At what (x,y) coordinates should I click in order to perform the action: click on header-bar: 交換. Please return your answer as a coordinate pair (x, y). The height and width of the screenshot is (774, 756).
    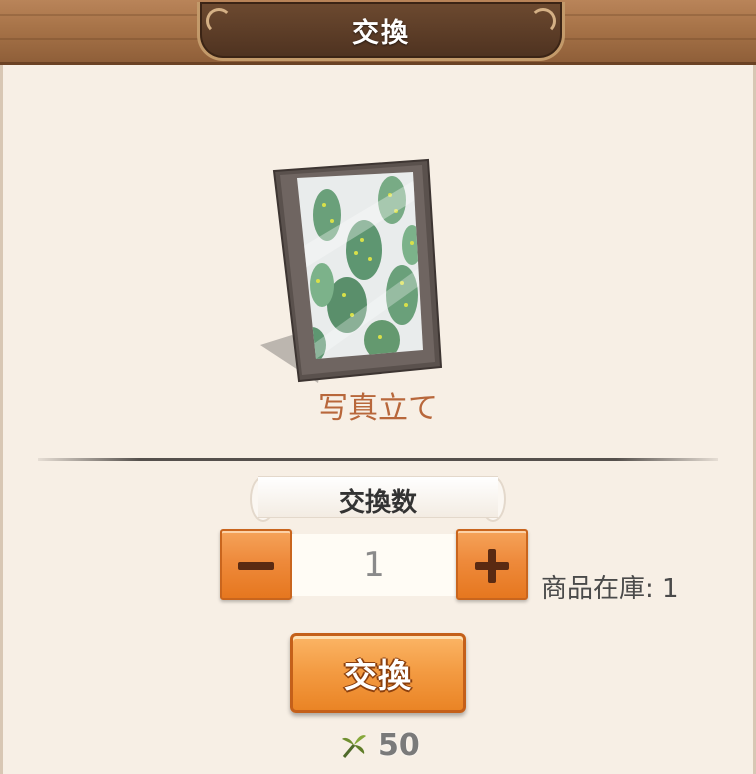
    Looking at the image, I should click on (378, 32).